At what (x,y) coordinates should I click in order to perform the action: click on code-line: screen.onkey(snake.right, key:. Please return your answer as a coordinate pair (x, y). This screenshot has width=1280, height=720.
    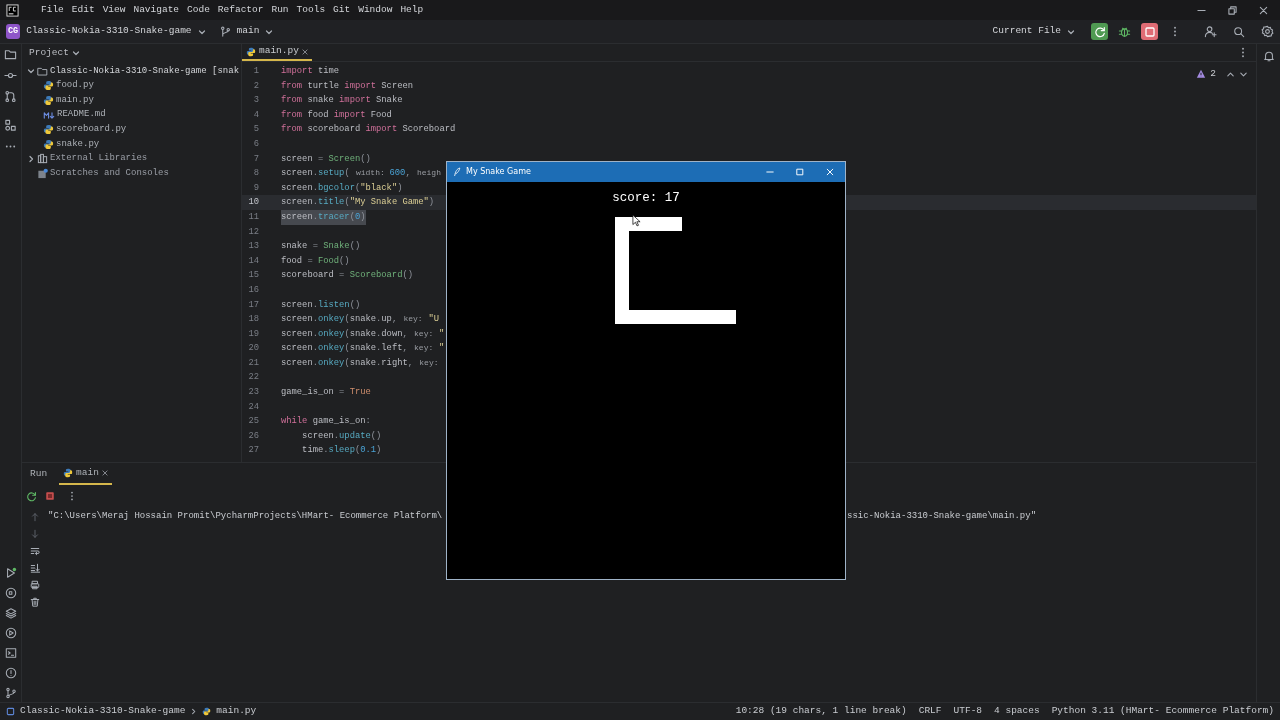
    Looking at the image, I should click on (360, 363).